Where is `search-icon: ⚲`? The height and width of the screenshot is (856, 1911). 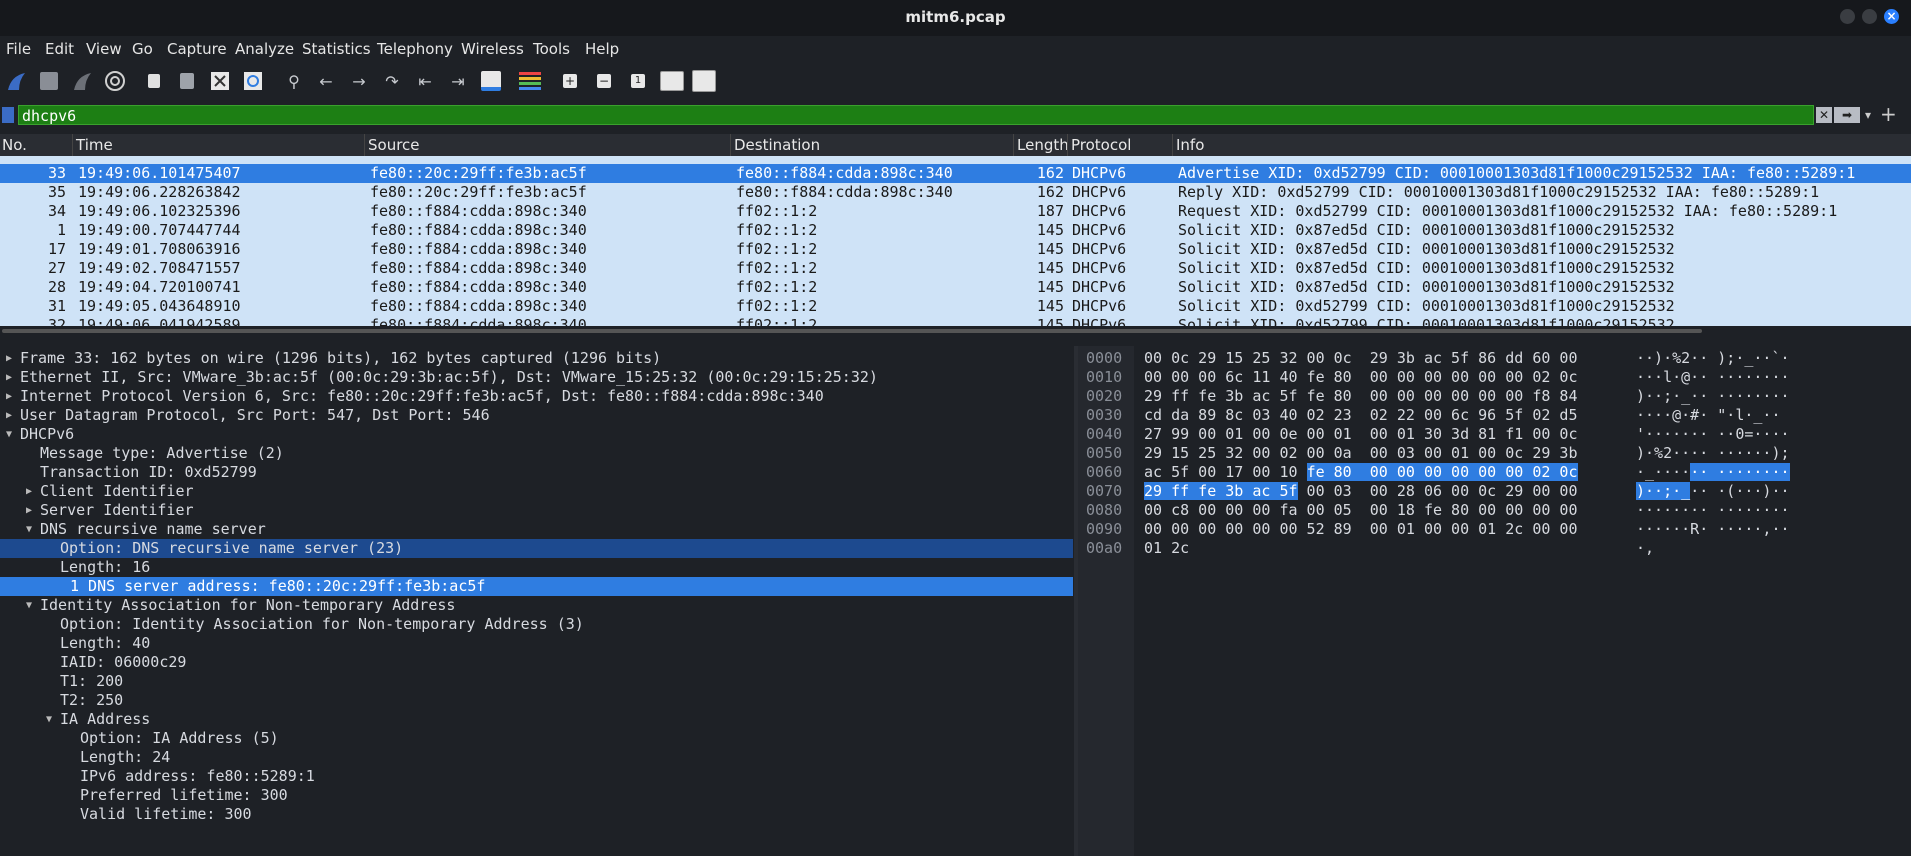
search-icon: ⚲ is located at coordinates (294, 81).